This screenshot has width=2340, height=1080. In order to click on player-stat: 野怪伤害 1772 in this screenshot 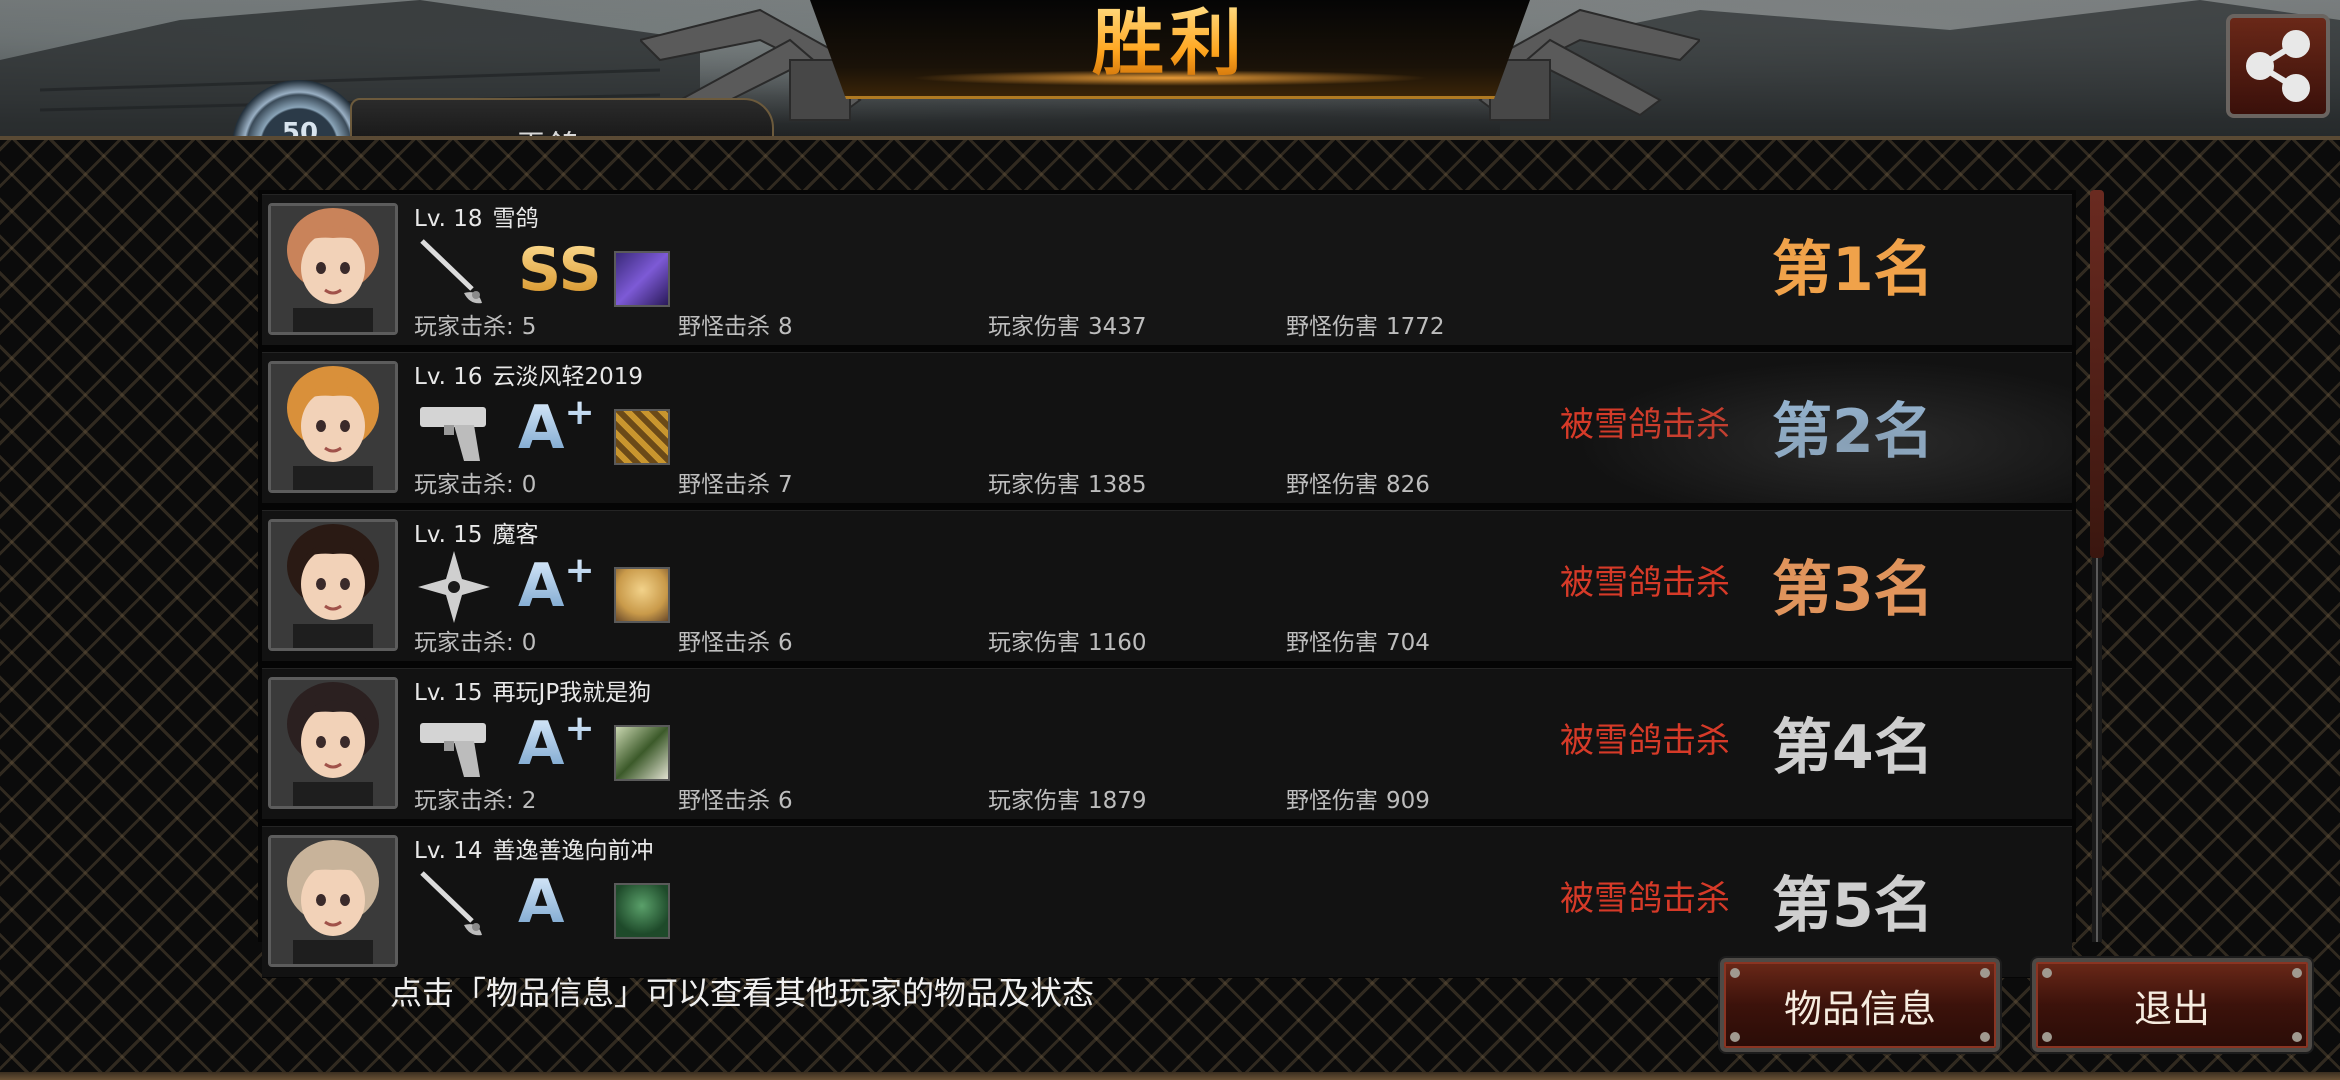, I will do `click(1365, 324)`.